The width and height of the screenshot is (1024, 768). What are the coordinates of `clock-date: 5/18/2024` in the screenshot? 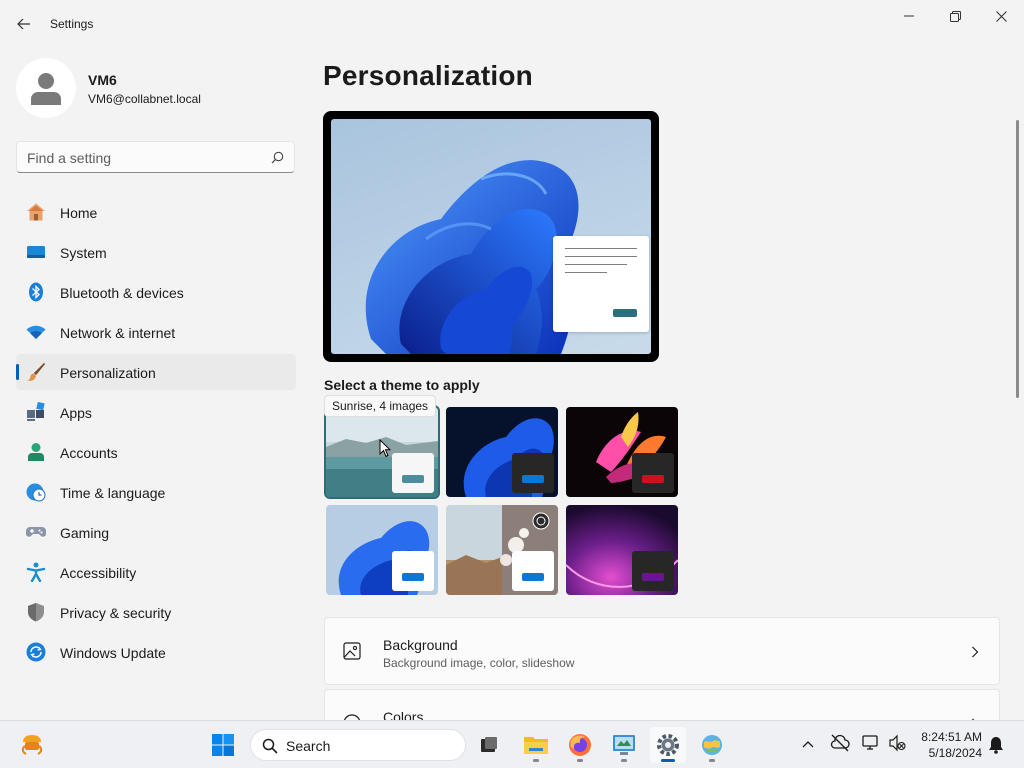 It's located at (955, 753).